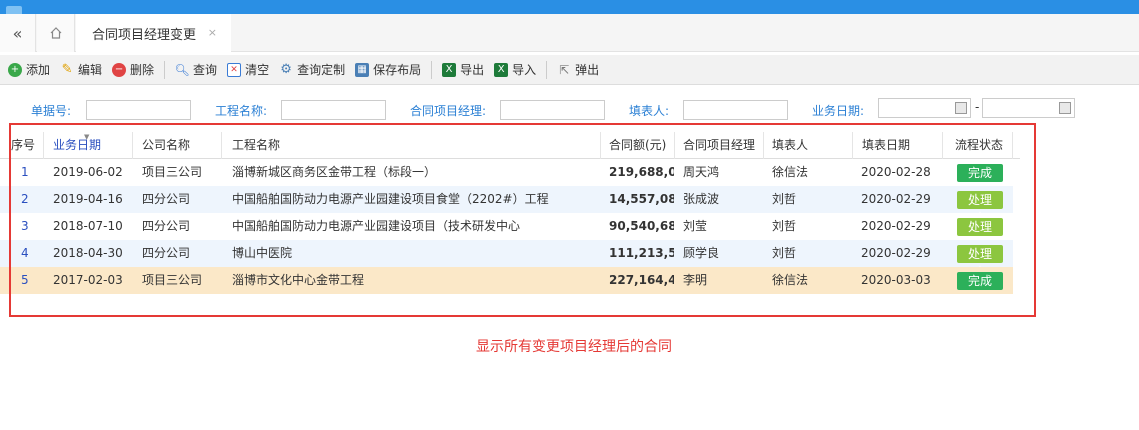 This screenshot has width=1139, height=430. I want to click on doc-no-label: 单据号:, so click(51, 111).